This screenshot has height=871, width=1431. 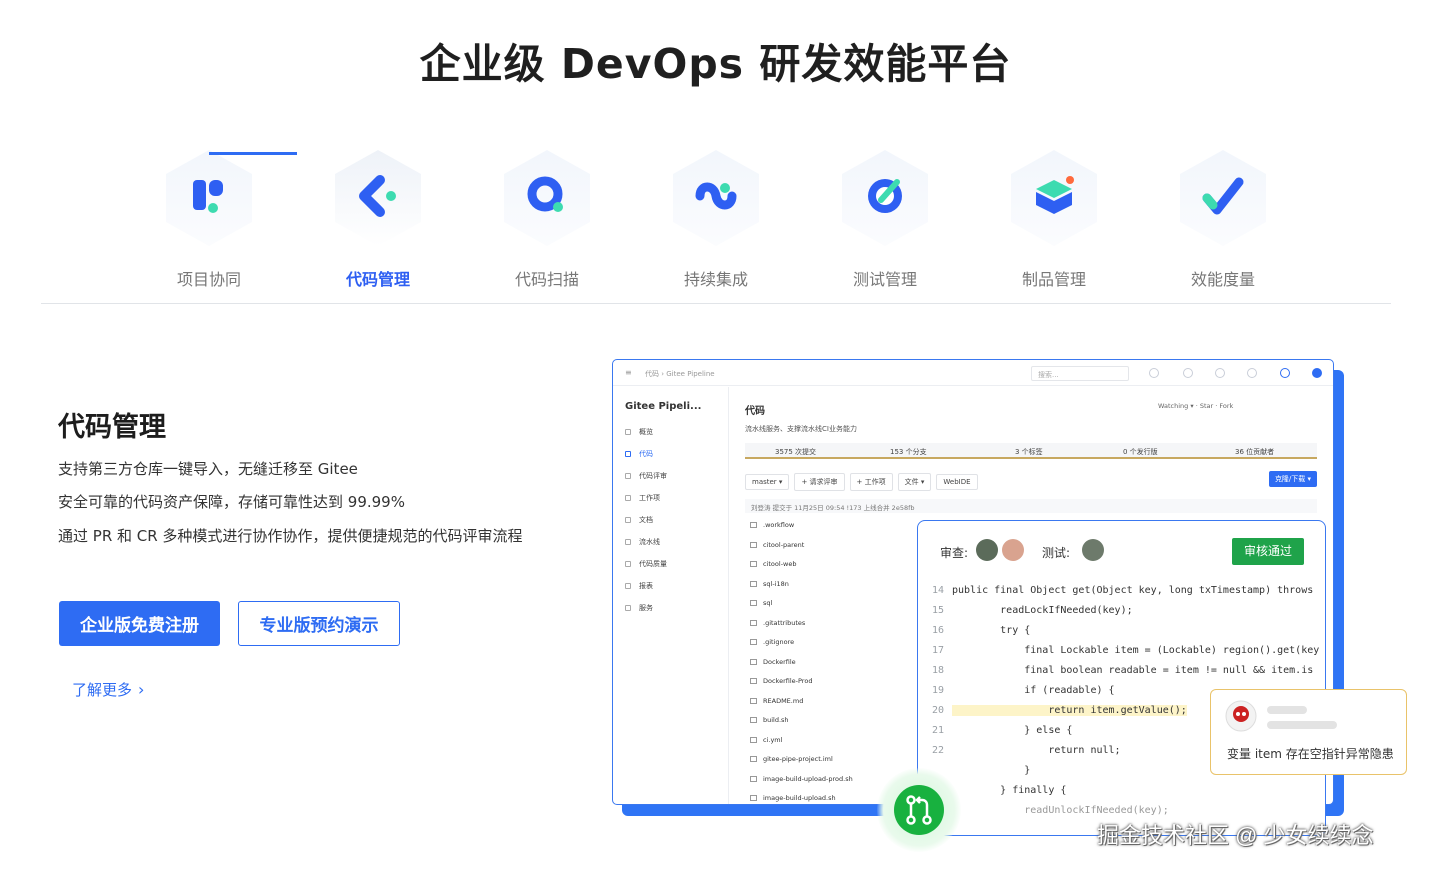 What do you see at coordinates (545, 194) in the screenshot?
I see `scan-icon` at bounding box center [545, 194].